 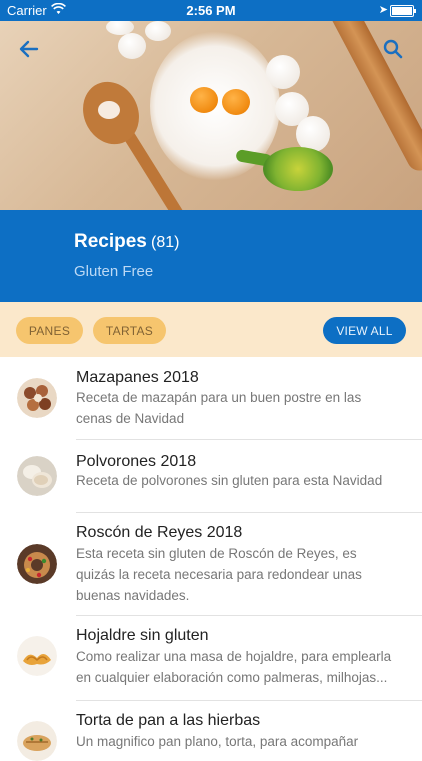 What do you see at coordinates (142, 635) in the screenshot?
I see `recipe-name: Hojaldre sin gluten` at bounding box center [142, 635].